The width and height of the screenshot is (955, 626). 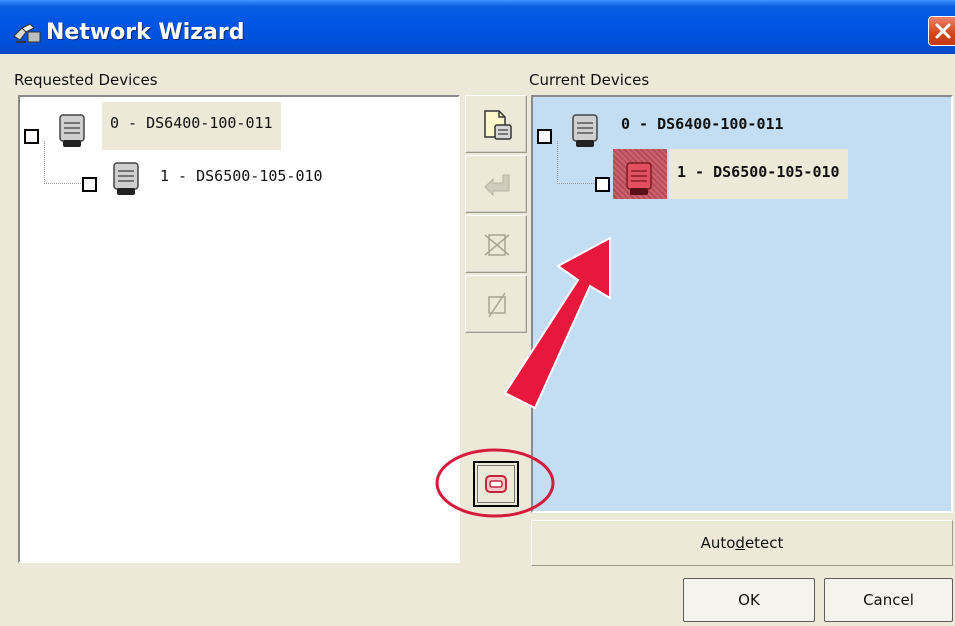 I want to click on scan-device-button, so click(x=496, y=484).